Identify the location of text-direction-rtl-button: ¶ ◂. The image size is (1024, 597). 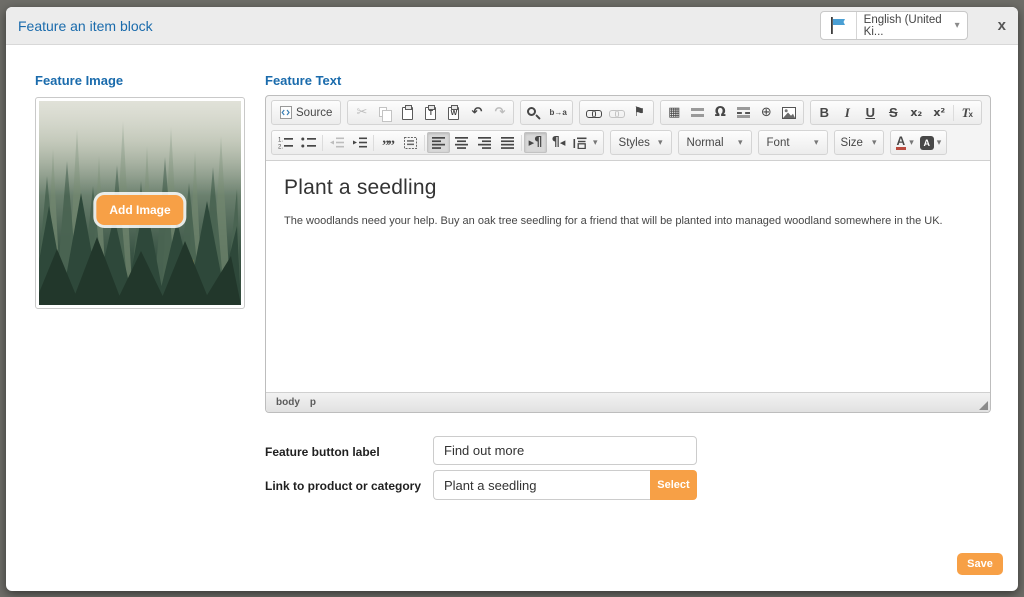
(558, 142).